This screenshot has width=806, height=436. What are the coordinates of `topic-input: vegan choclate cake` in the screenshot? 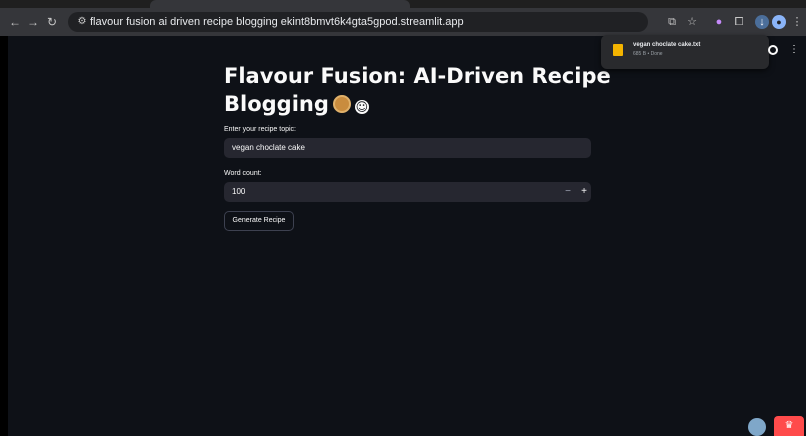 It's located at (407, 148).